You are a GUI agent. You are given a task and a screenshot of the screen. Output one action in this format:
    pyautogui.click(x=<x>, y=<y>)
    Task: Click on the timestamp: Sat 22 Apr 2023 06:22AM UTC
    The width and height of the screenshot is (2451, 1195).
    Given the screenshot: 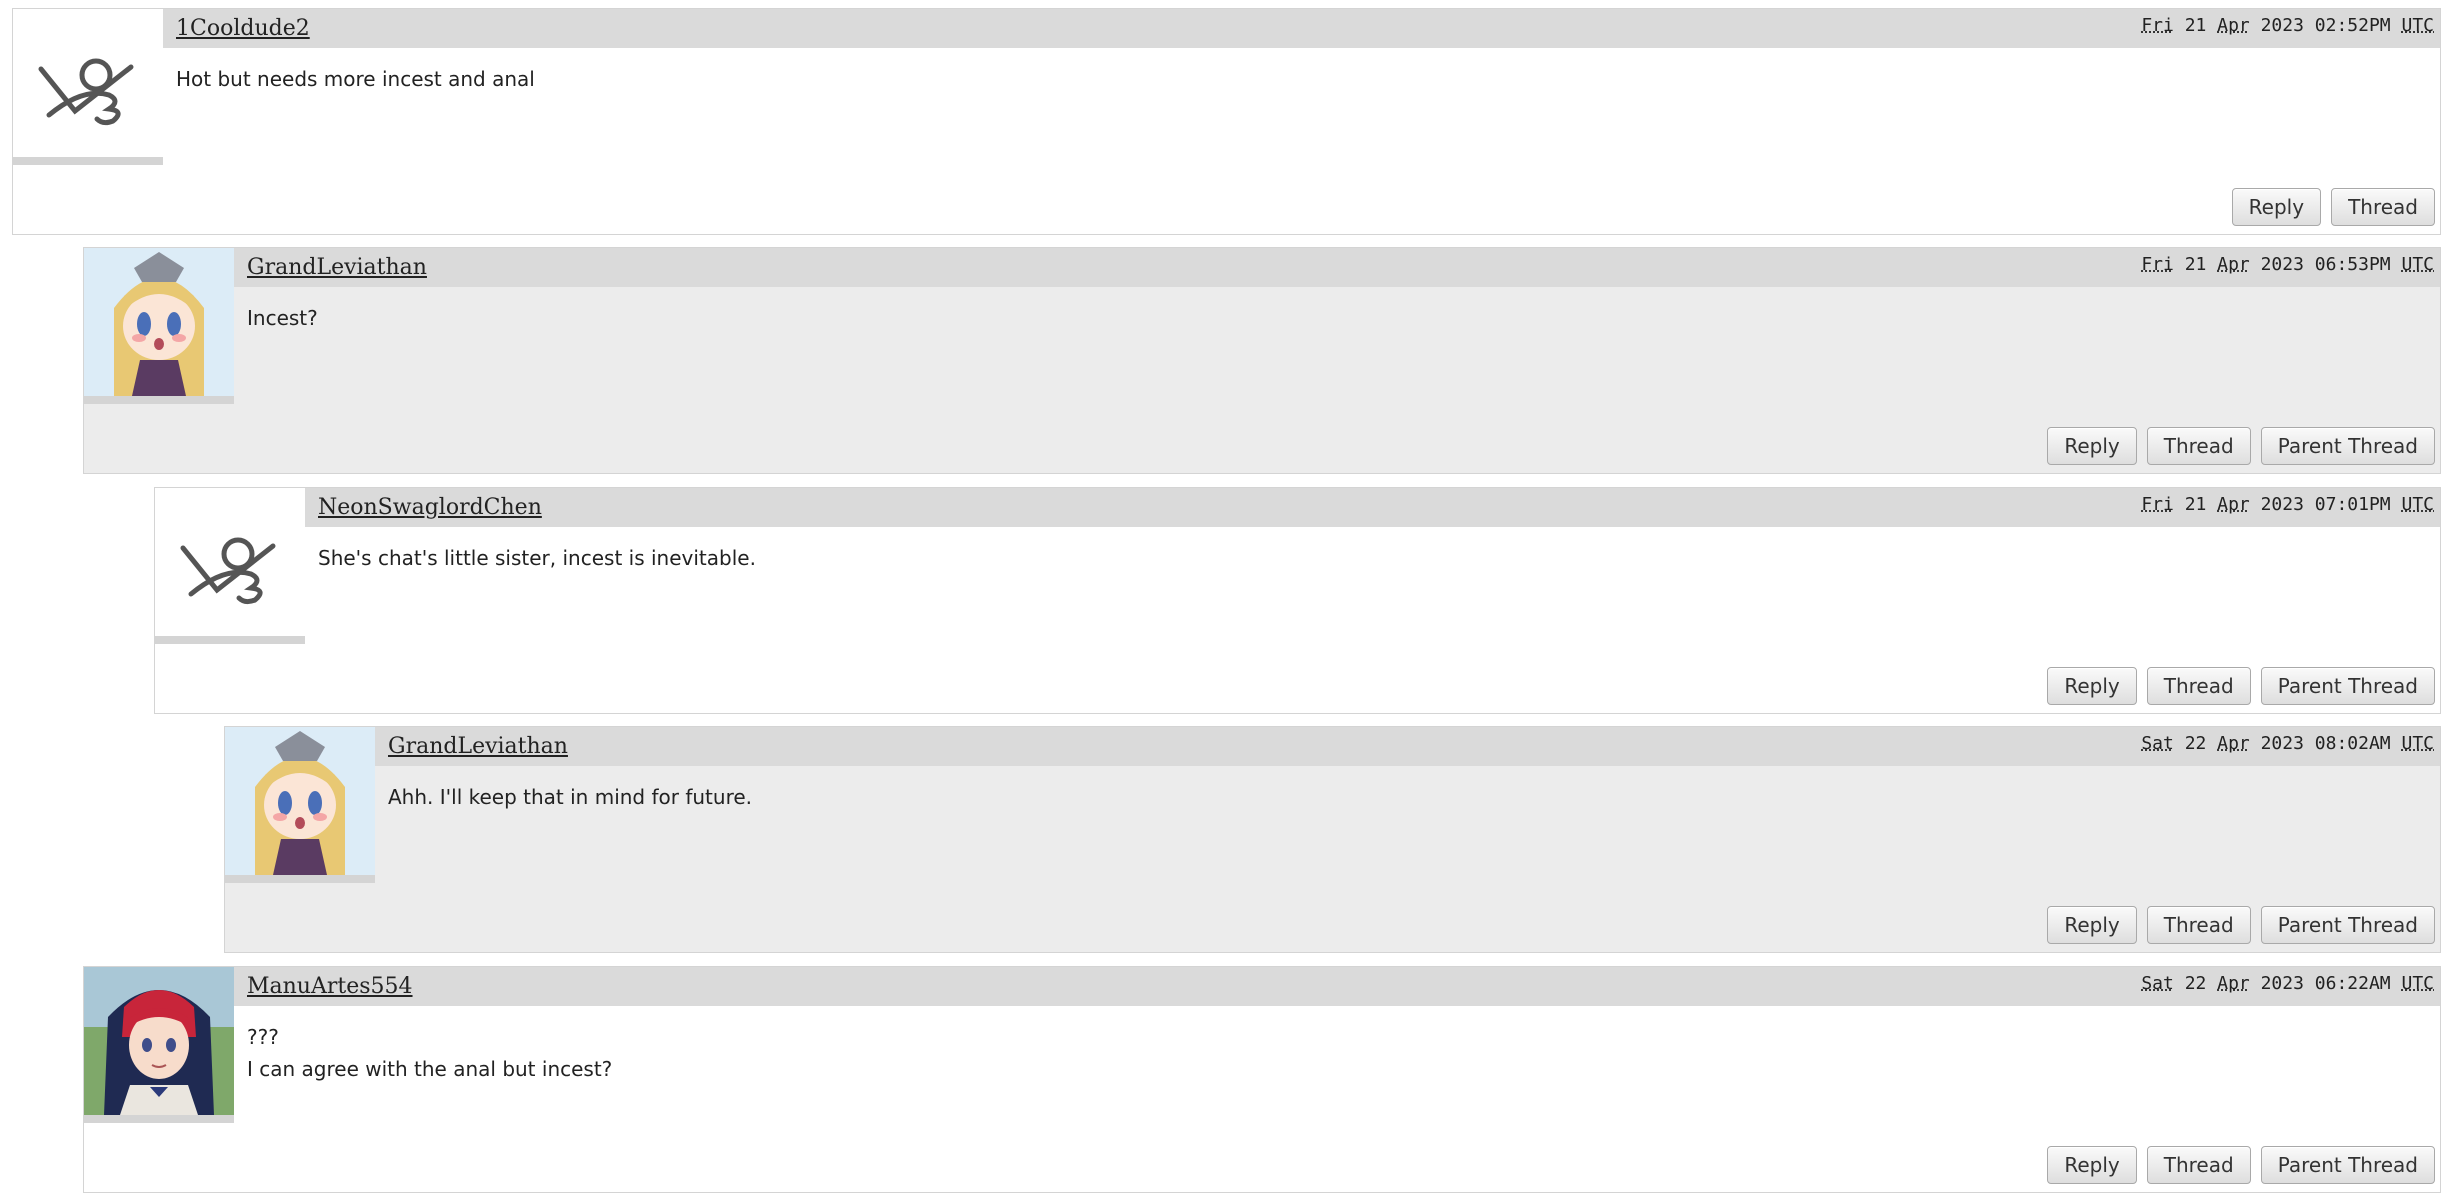 What is the action you would take?
    pyautogui.click(x=2287, y=983)
    